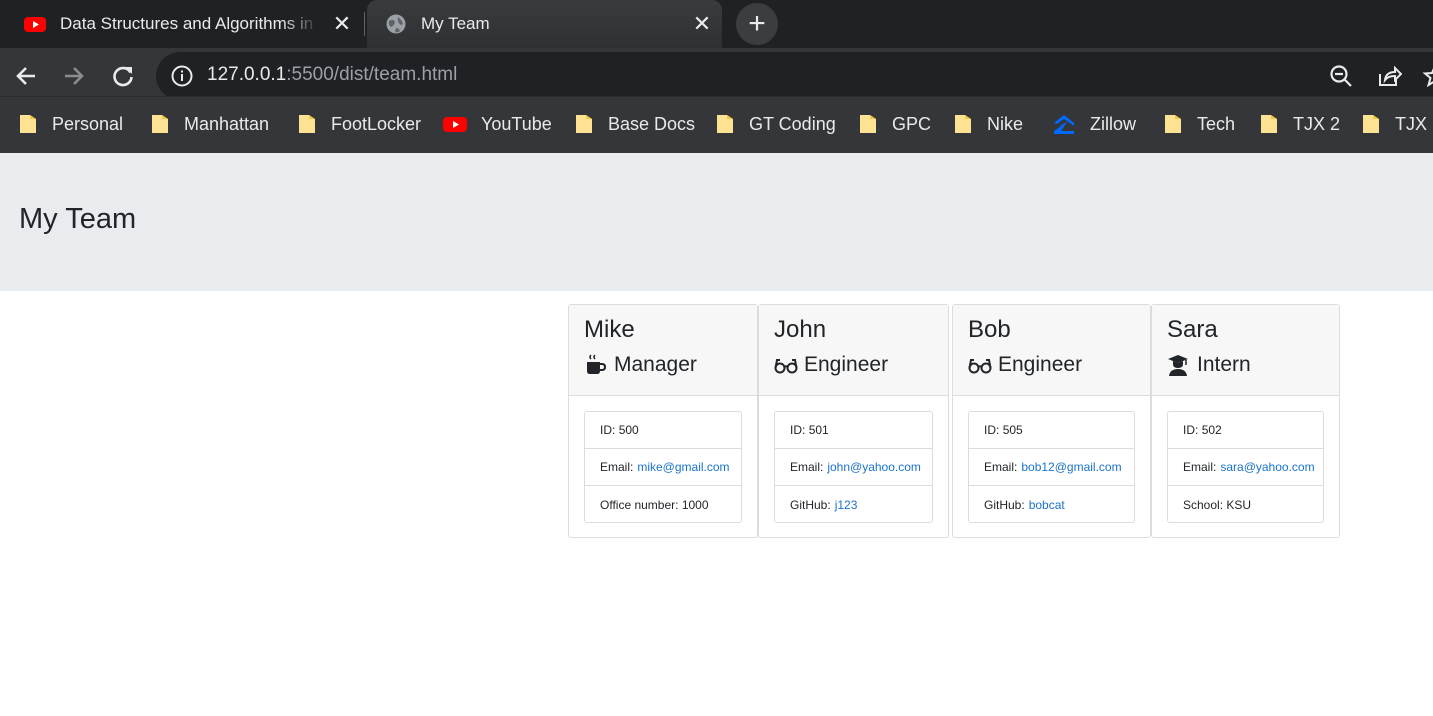 The image size is (1433, 716). What do you see at coordinates (1389, 76) in the screenshot?
I see `share-icon` at bounding box center [1389, 76].